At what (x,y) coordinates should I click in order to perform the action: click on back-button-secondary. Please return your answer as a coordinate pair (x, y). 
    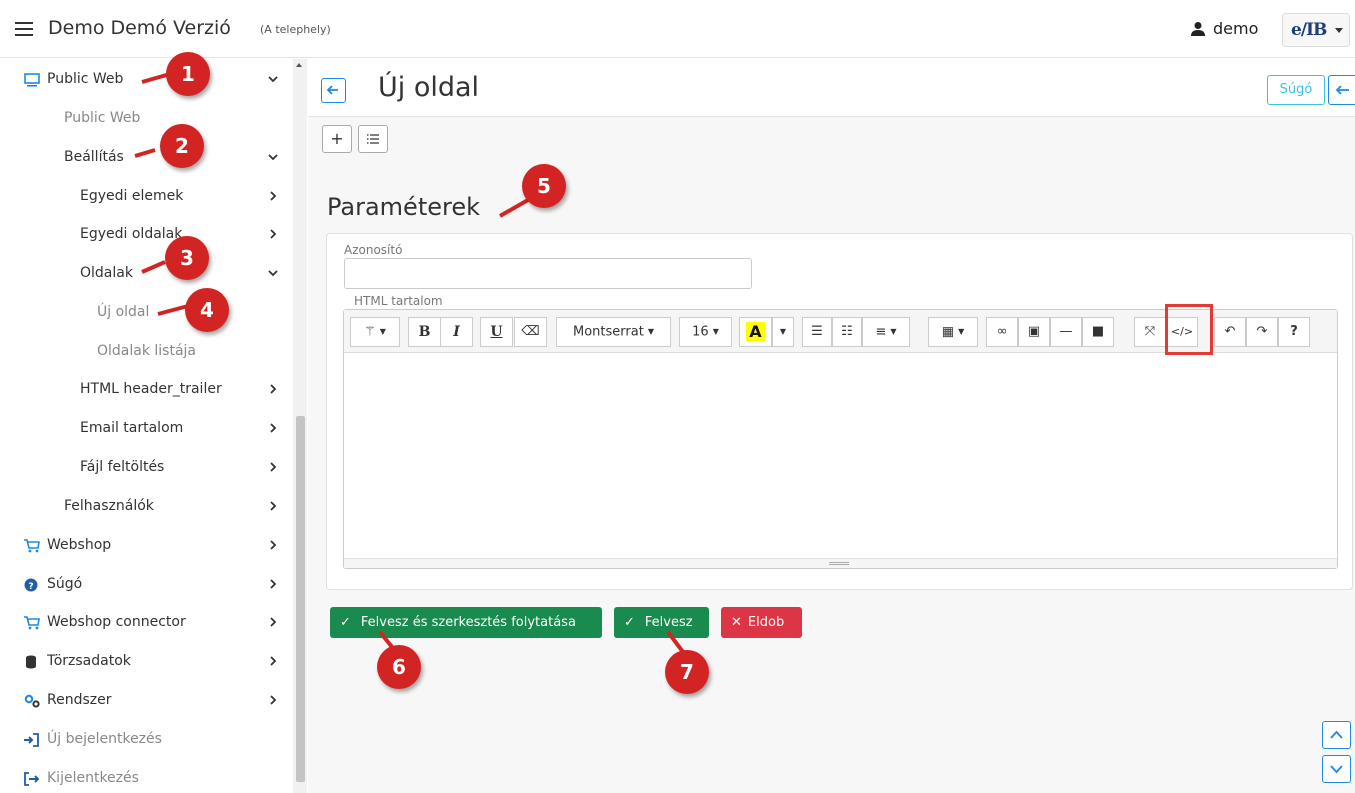
    Looking at the image, I should click on (1341, 90).